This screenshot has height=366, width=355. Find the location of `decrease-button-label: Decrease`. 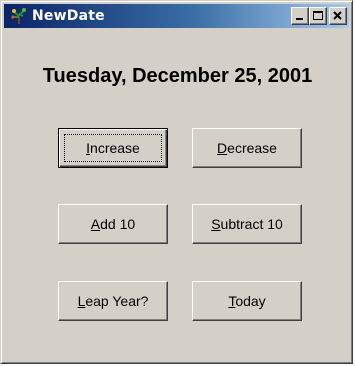

decrease-button-label: Decrease is located at coordinates (247, 148).